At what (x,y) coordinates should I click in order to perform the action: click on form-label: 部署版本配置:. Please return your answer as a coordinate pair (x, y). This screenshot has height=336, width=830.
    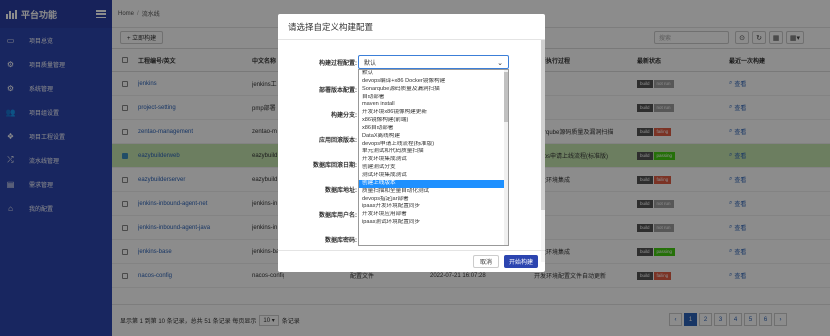
    Looking at the image, I should click on (338, 90).